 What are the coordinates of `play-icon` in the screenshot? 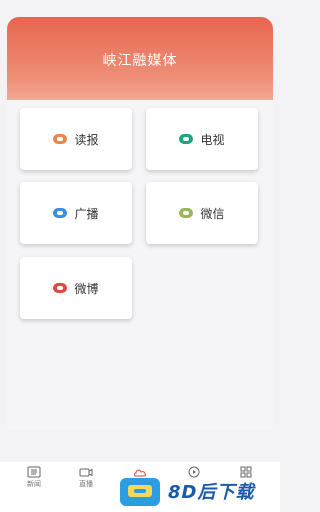 It's located at (194, 472).